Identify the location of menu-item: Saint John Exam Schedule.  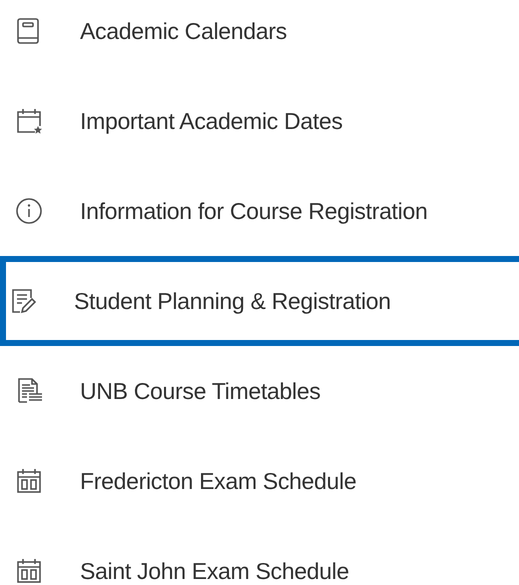
(259, 555).